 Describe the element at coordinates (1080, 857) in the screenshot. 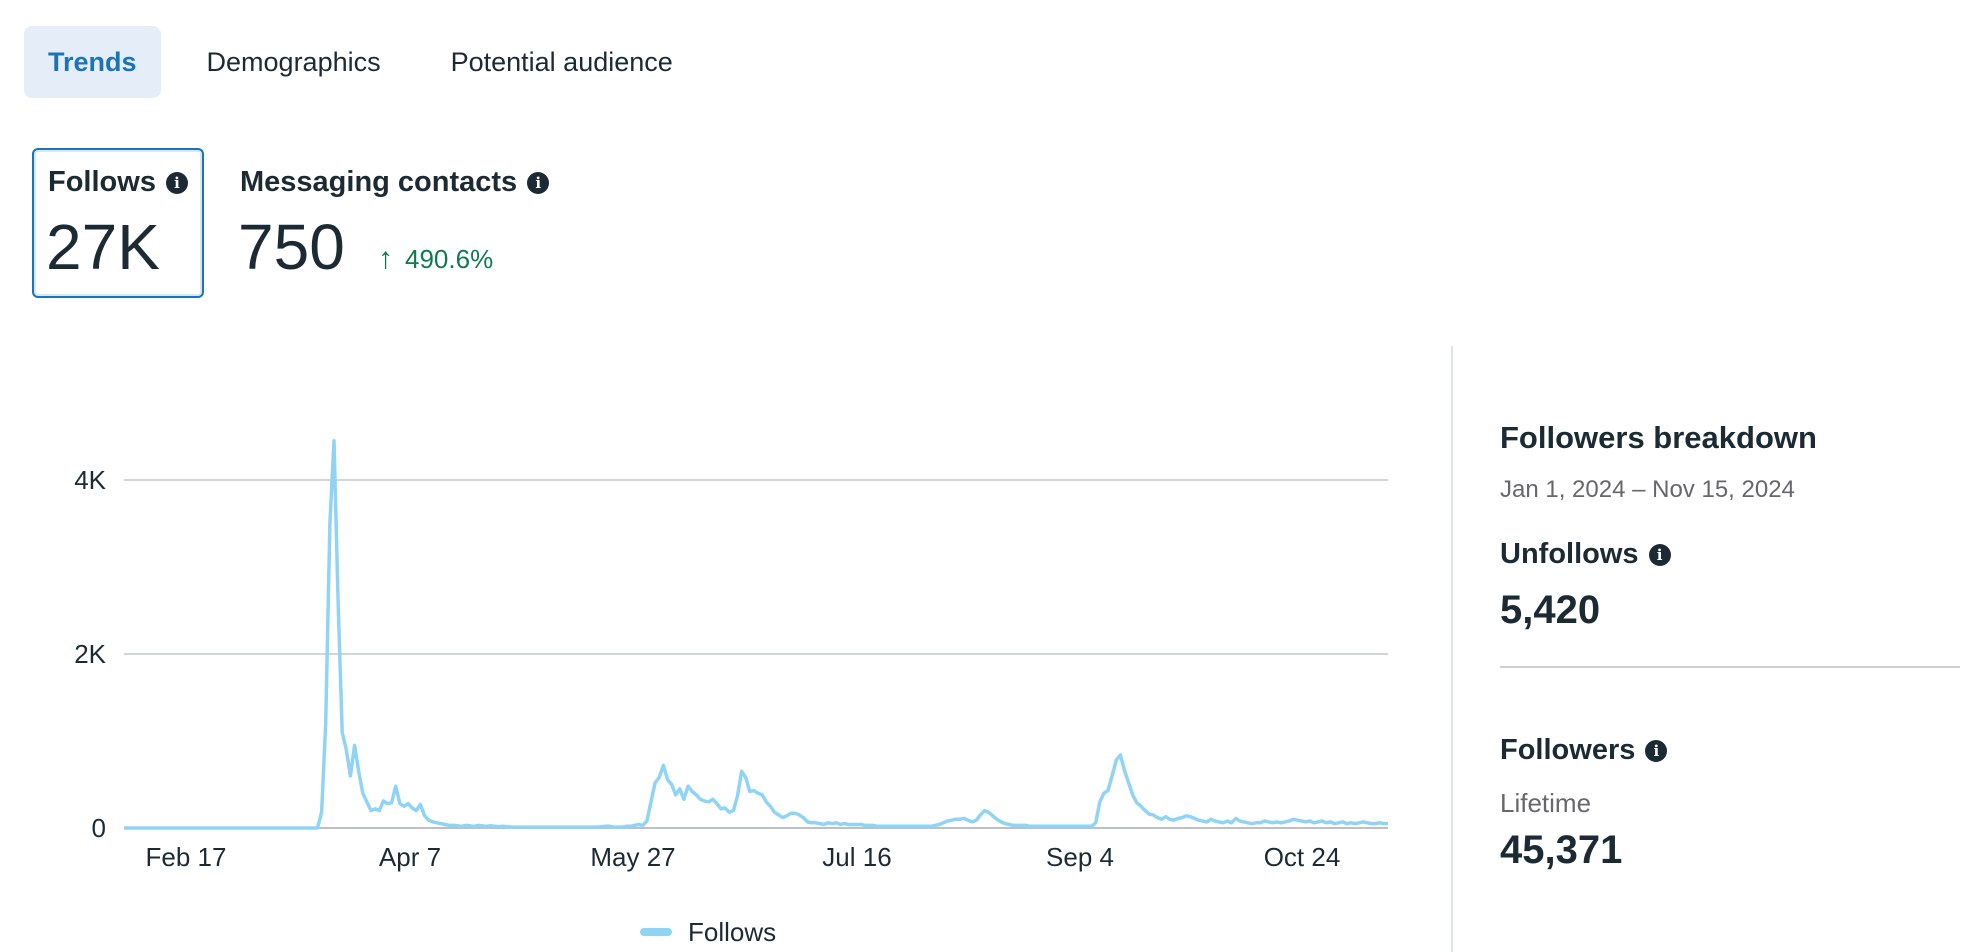

I see `x-tick-label: Sep 4` at that location.